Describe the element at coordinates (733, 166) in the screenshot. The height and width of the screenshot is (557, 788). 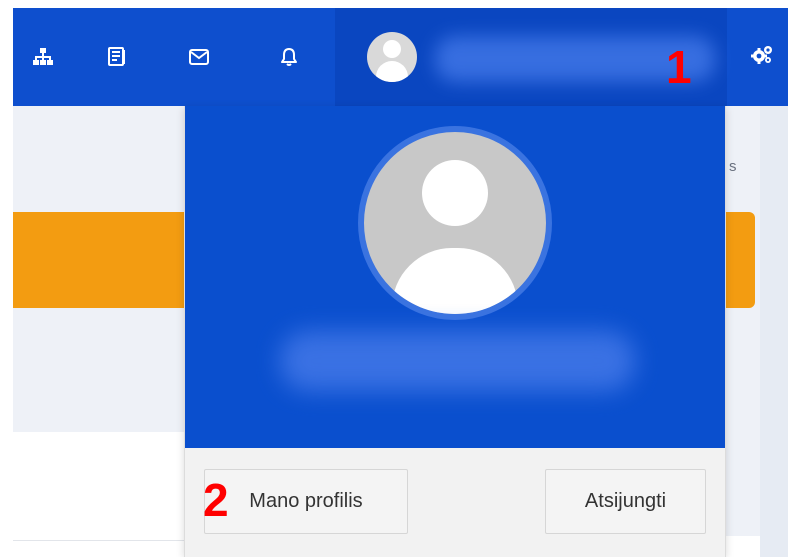
I see `page-text-fragment: s` at that location.